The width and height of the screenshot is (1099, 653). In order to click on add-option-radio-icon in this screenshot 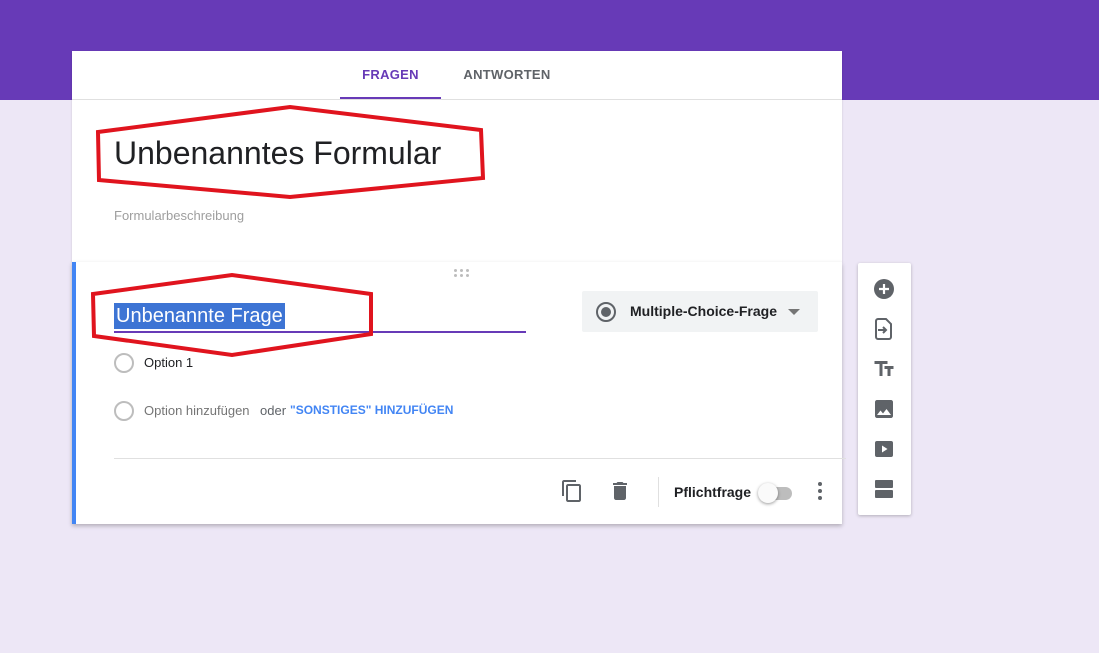, I will do `click(124, 411)`.